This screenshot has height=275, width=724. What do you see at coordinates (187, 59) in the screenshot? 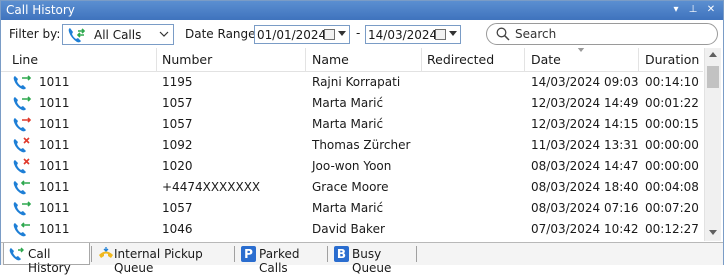
I see `column-header-number: Number` at bounding box center [187, 59].